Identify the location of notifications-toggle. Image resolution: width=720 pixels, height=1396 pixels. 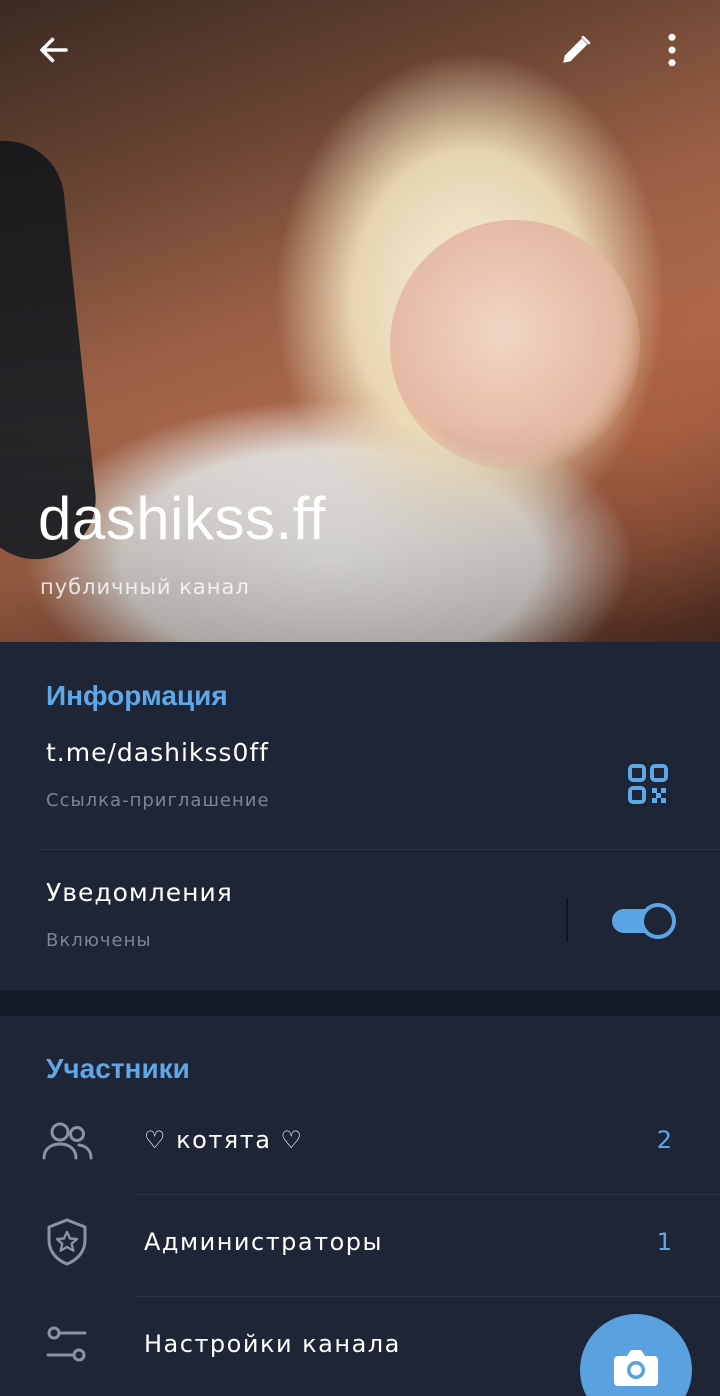
(643, 921).